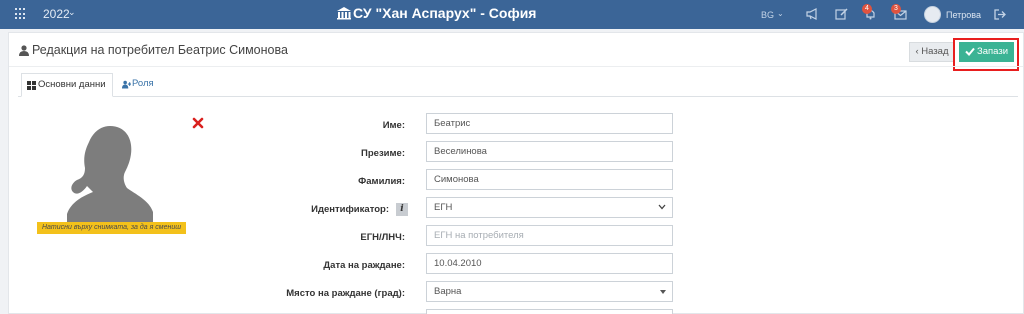  I want to click on apps-grid-icon, so click(21, 14).